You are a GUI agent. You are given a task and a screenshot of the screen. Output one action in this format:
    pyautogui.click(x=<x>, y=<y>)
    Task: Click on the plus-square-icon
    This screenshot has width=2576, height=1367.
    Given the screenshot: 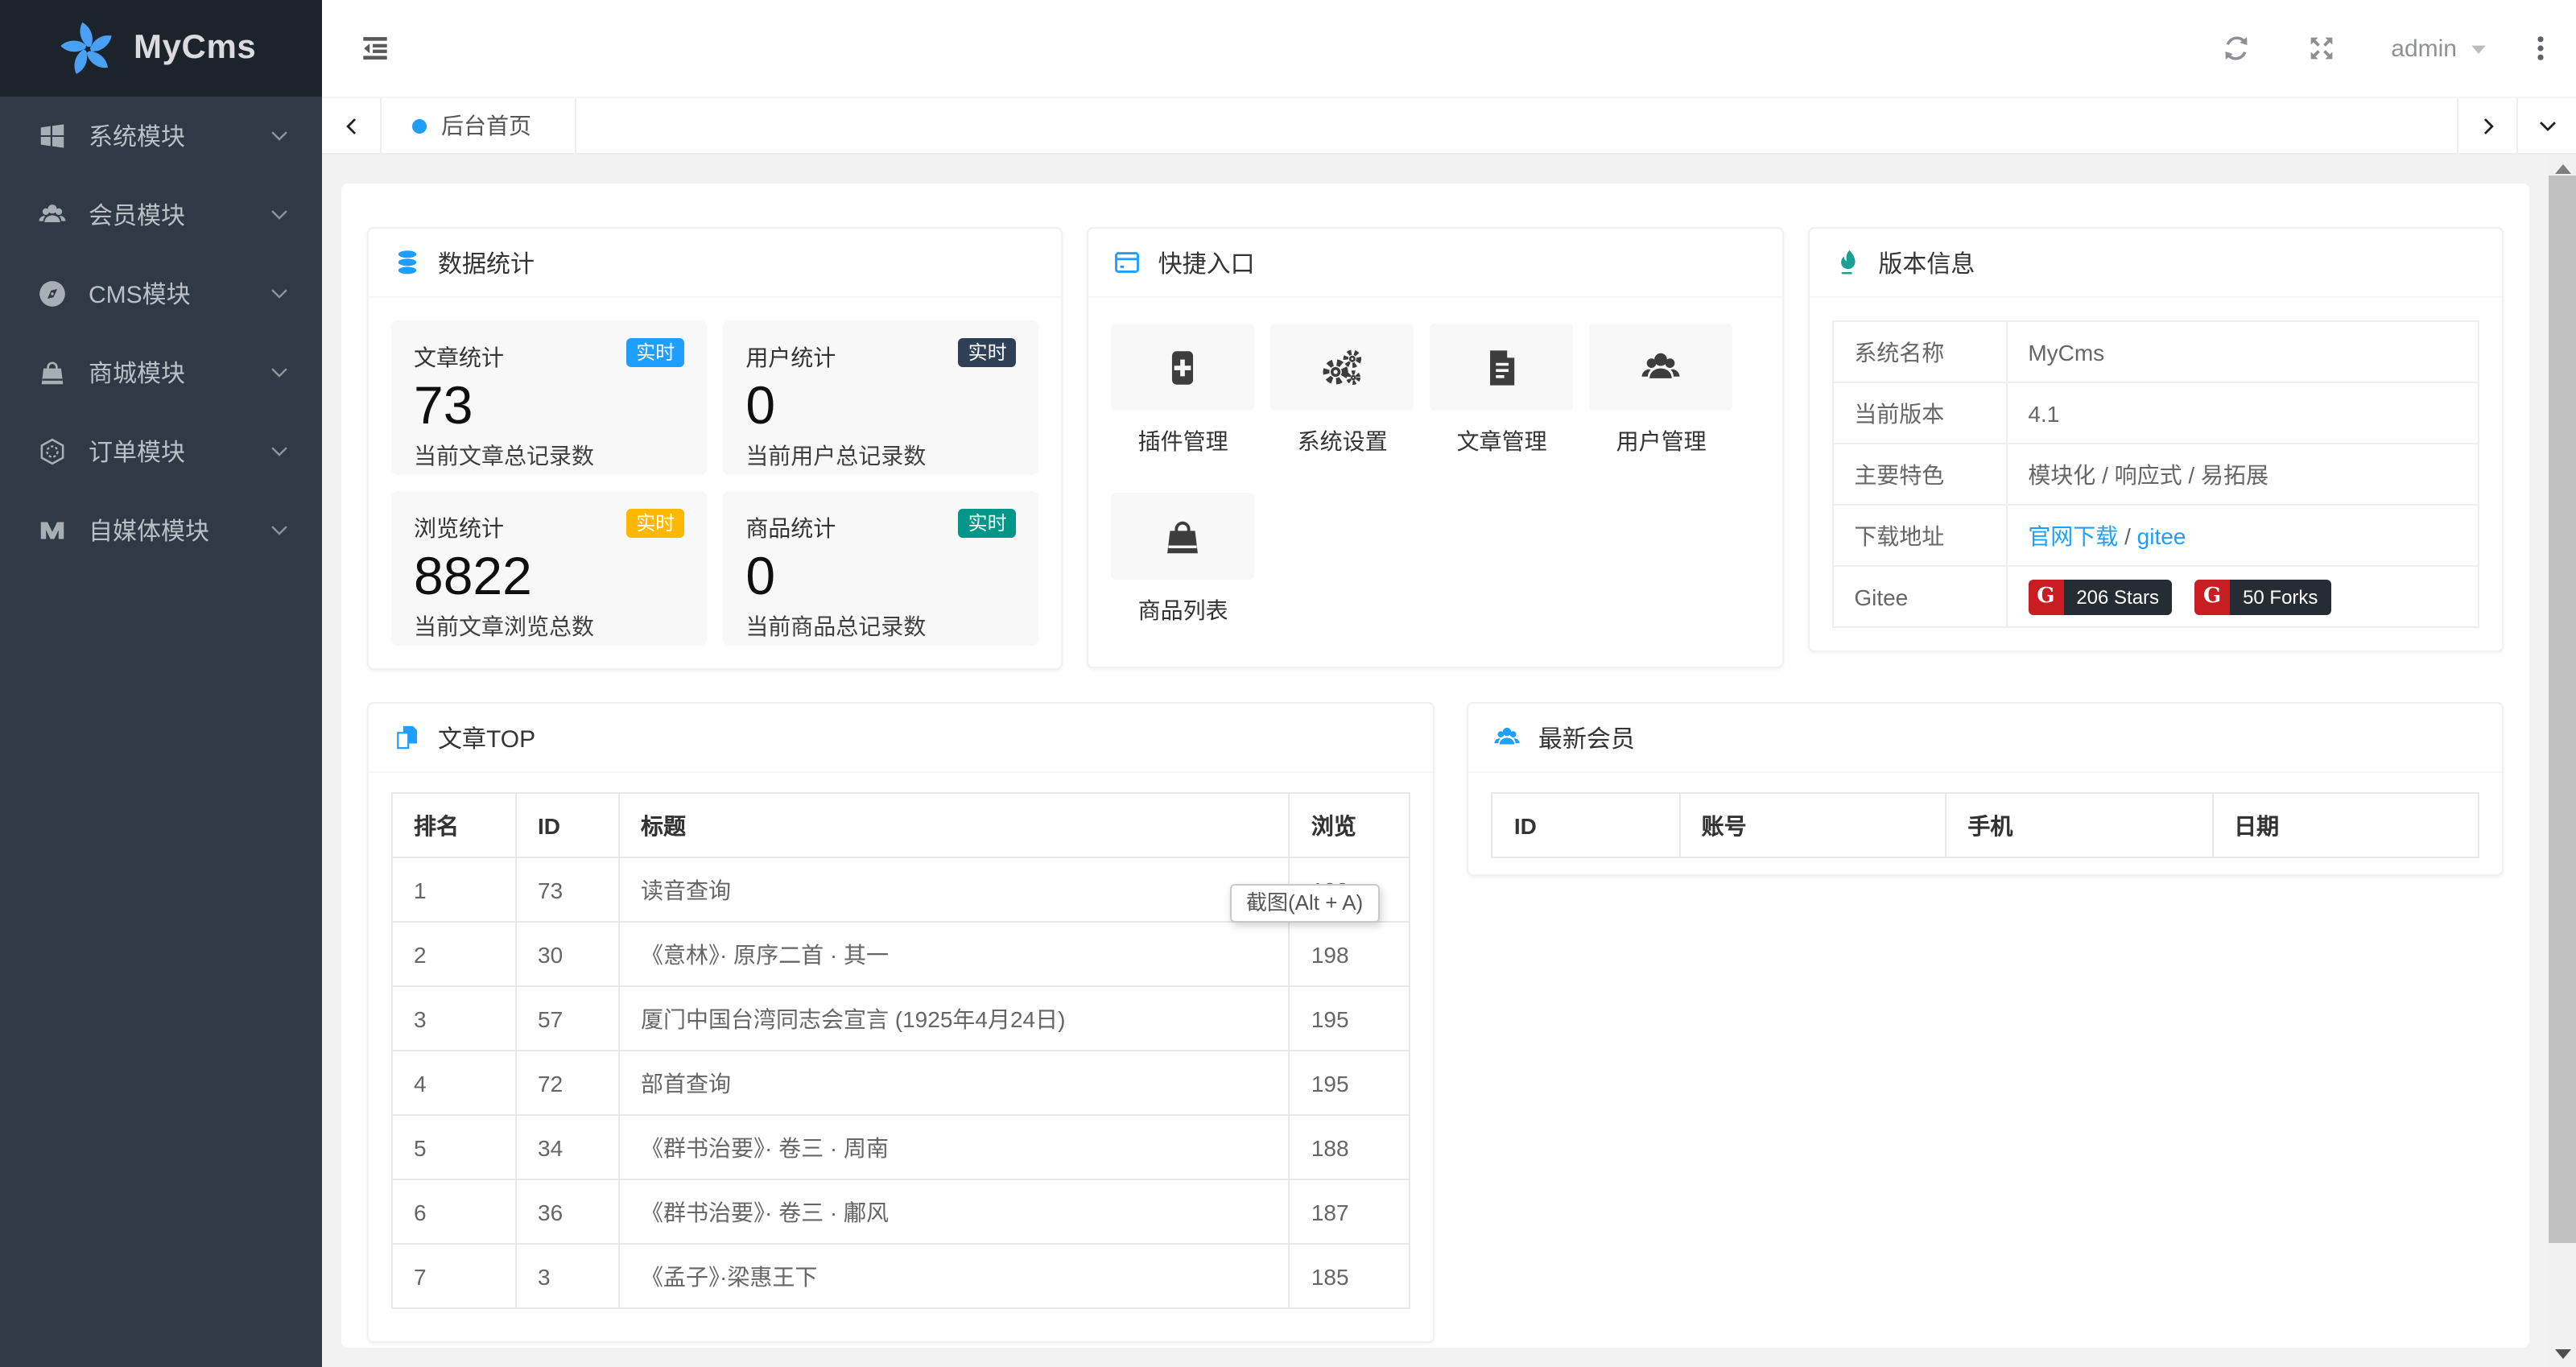 What is the action you would take?
    pyautogui.click(x=1183, y=367)
    